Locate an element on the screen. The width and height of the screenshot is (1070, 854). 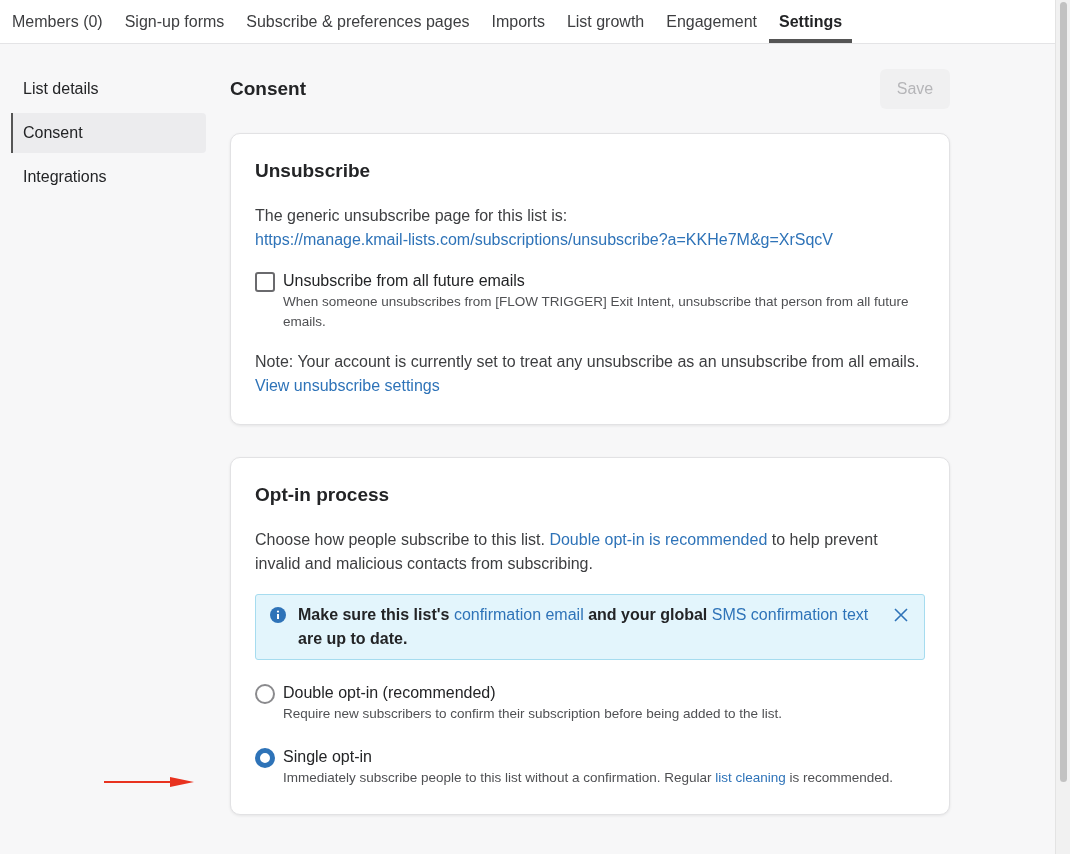
text-link: SMS confirmation text is located at coordinates (790, 614).